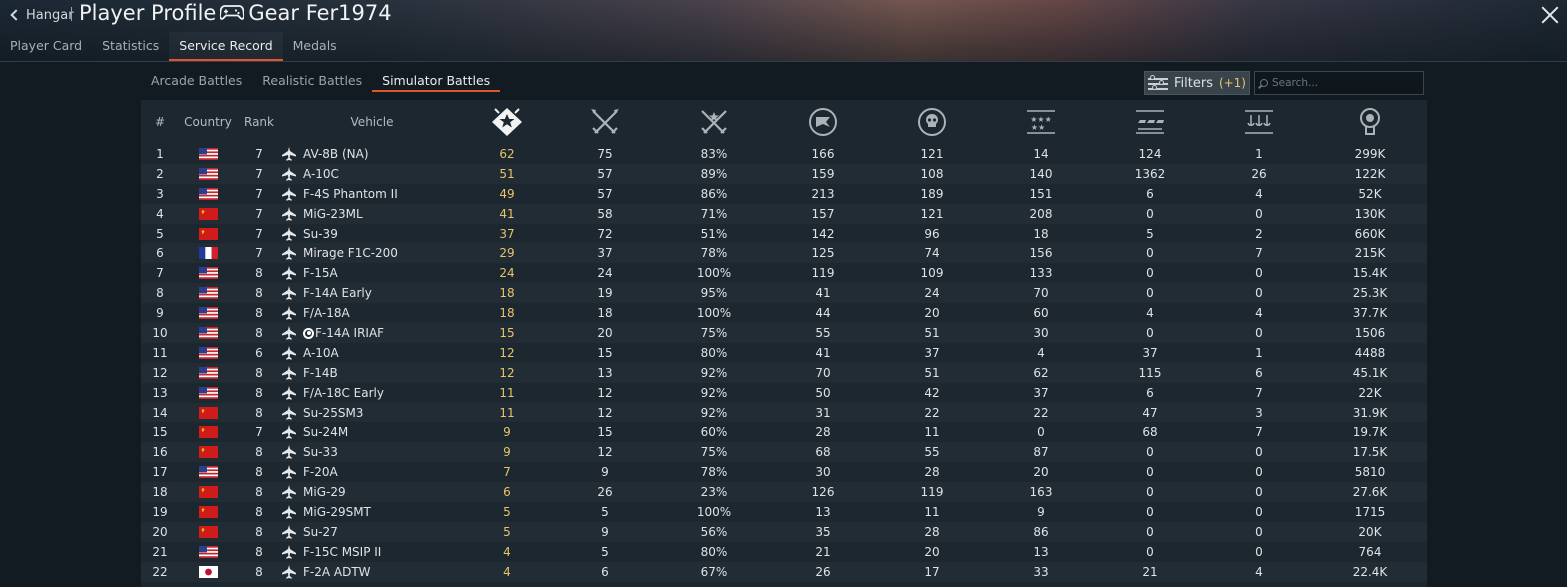 The width and height of the screenshot is (1567, 587). What do you see at coordinates (320, 13) in the screenshot?
I see `player-name: Gear Fer1974` at bounding box center [320, 13].